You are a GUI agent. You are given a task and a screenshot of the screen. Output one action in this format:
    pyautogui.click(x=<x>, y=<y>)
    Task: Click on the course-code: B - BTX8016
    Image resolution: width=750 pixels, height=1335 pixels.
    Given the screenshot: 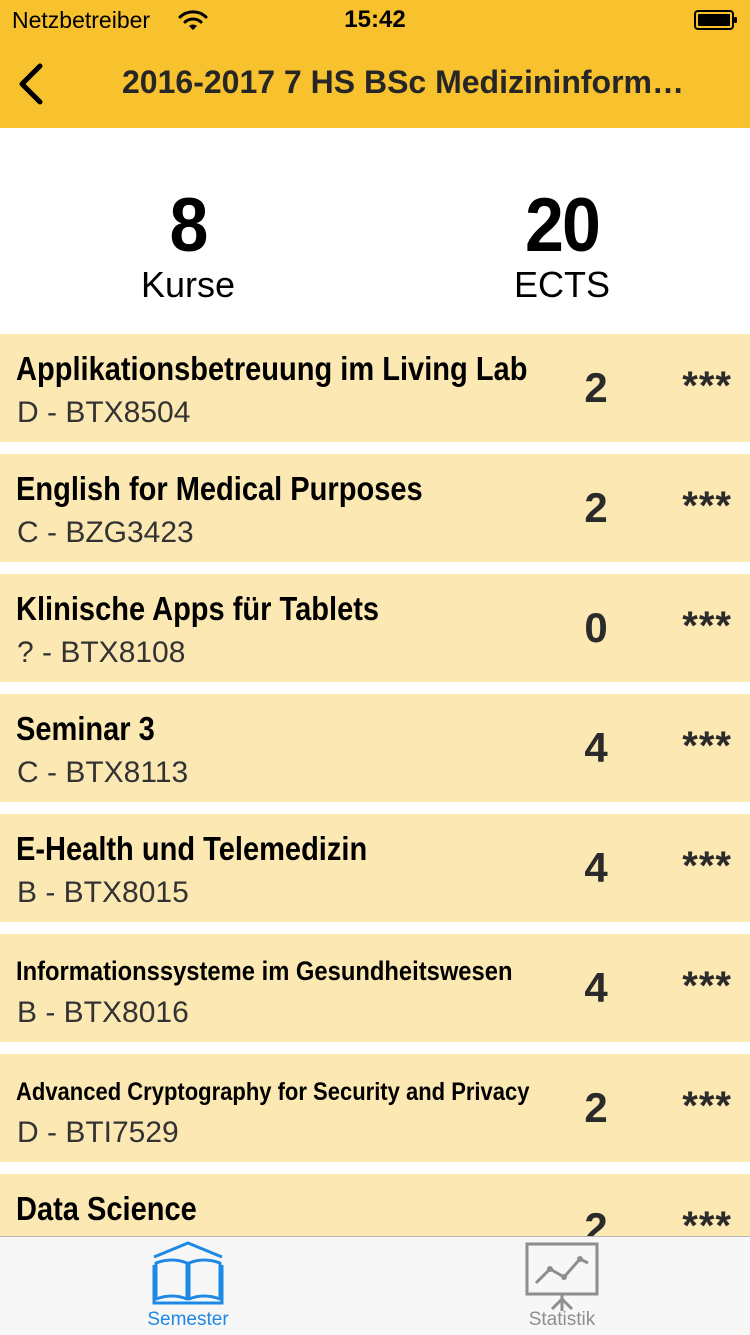 What is the action you would take?
    pyautogui.click(x=103, y=1012)
    